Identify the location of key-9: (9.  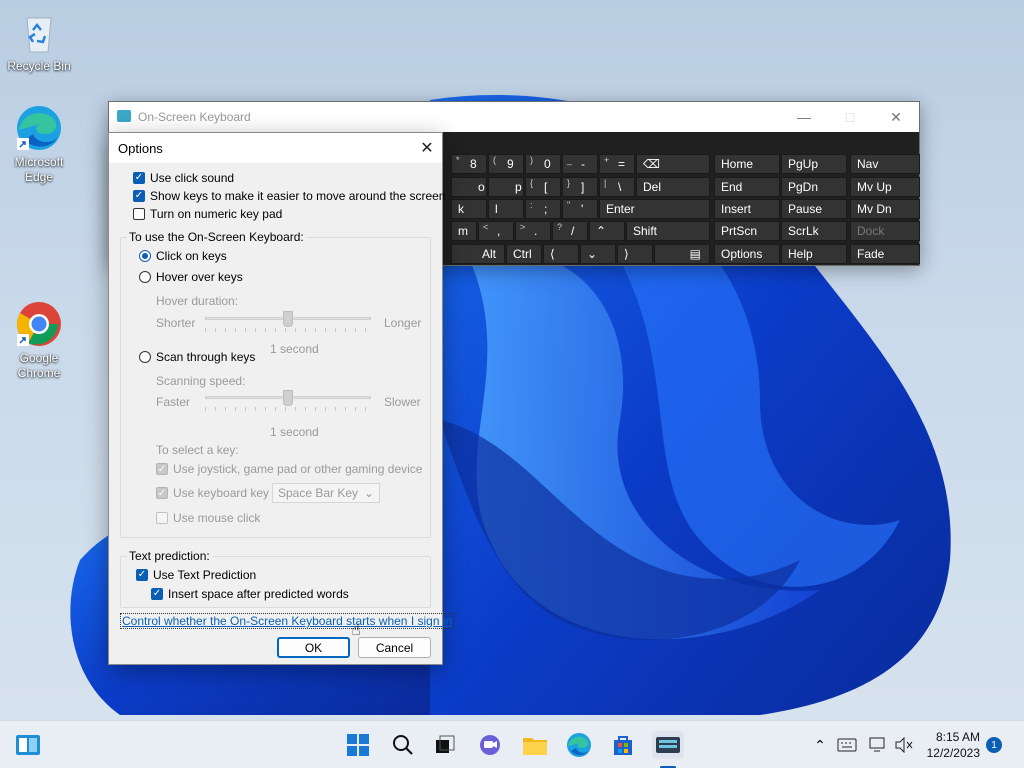
(506, 164).